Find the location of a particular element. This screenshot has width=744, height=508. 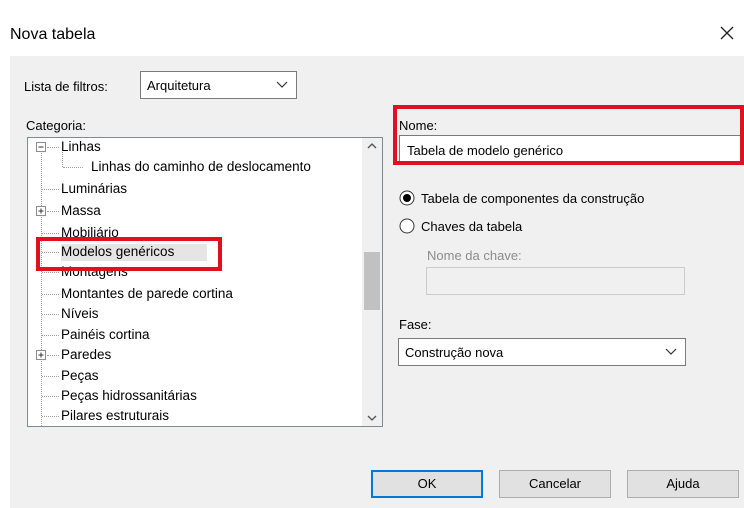

tree-item: Massa is located at coordinates (81, 211).